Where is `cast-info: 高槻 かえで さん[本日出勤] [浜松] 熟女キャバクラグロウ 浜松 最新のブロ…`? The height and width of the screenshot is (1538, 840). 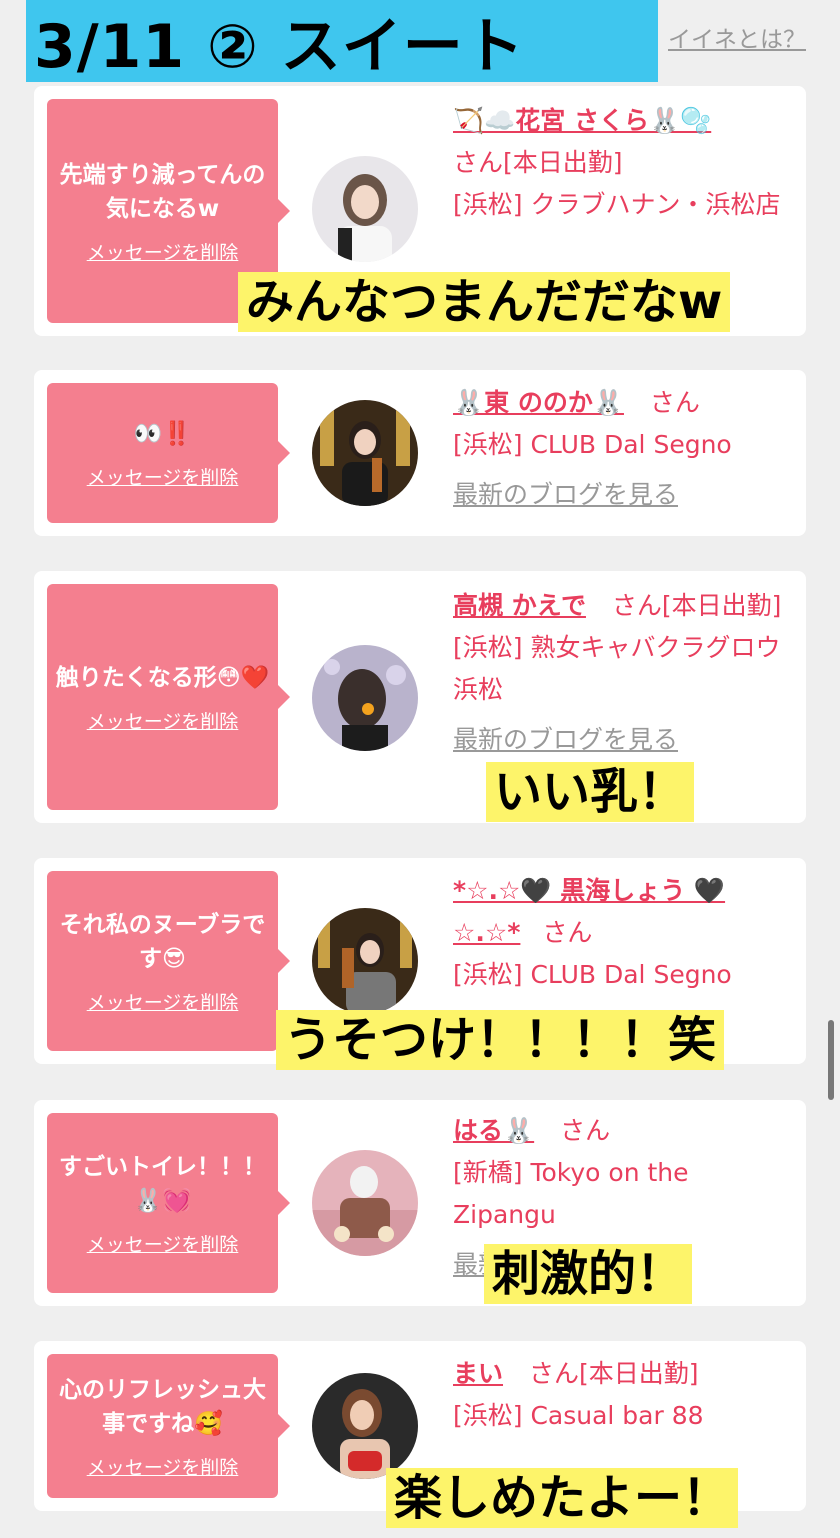
cast-info: 高槻 かえで さん[本日出勤] [浜松] 熟女キャバクラグロウ 浜松 最新のブロ… is located at coordinates (622, 673).